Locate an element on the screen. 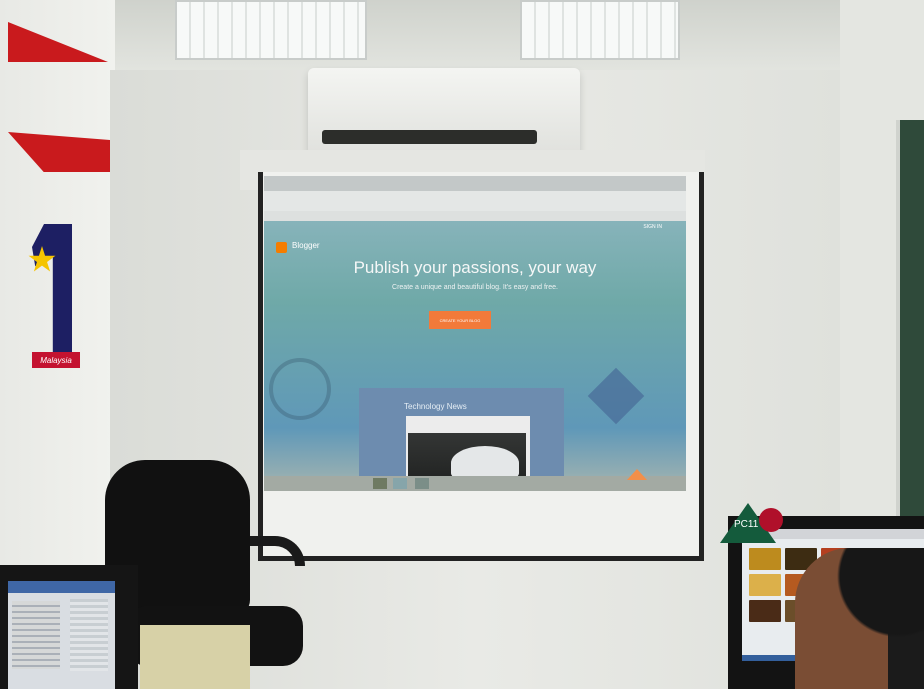 This screenshot has width=924, height=689. taskbar-app-icon is located at coordinates (422, 483).